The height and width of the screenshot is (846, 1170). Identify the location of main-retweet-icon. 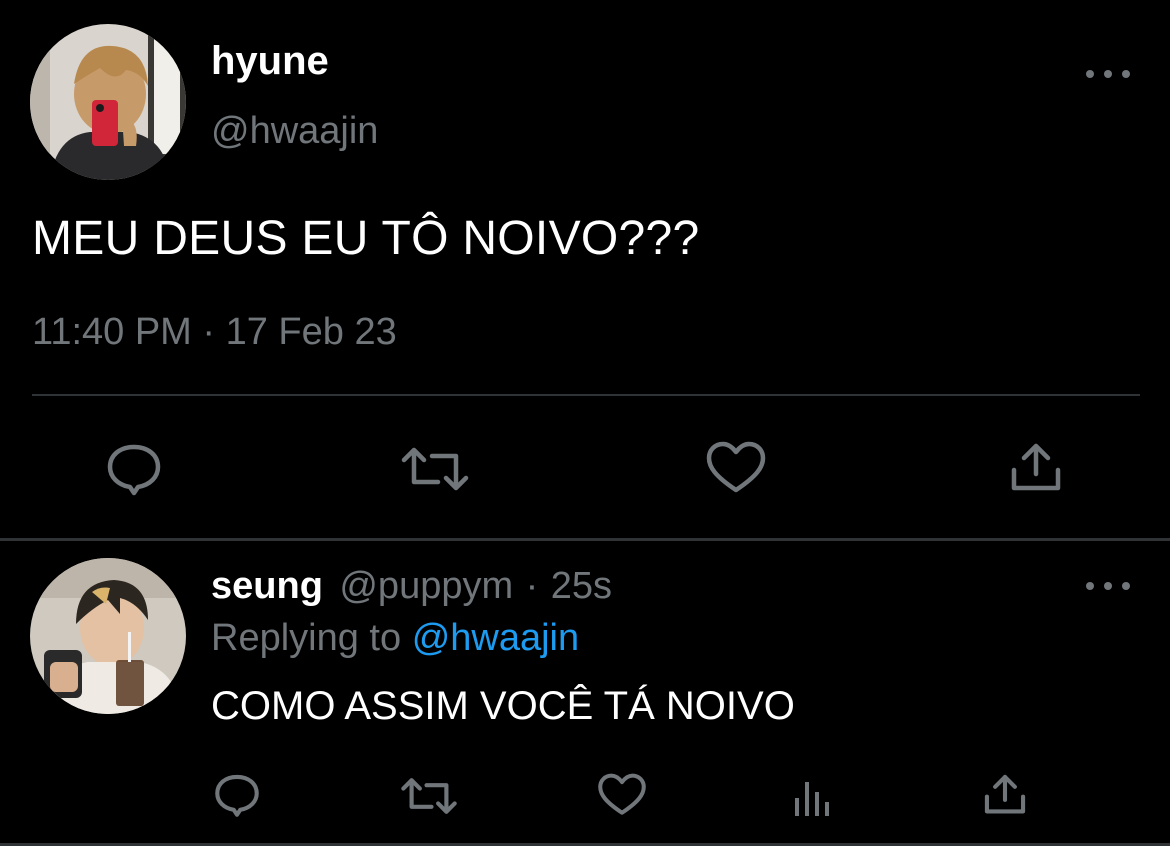
(435, 469).